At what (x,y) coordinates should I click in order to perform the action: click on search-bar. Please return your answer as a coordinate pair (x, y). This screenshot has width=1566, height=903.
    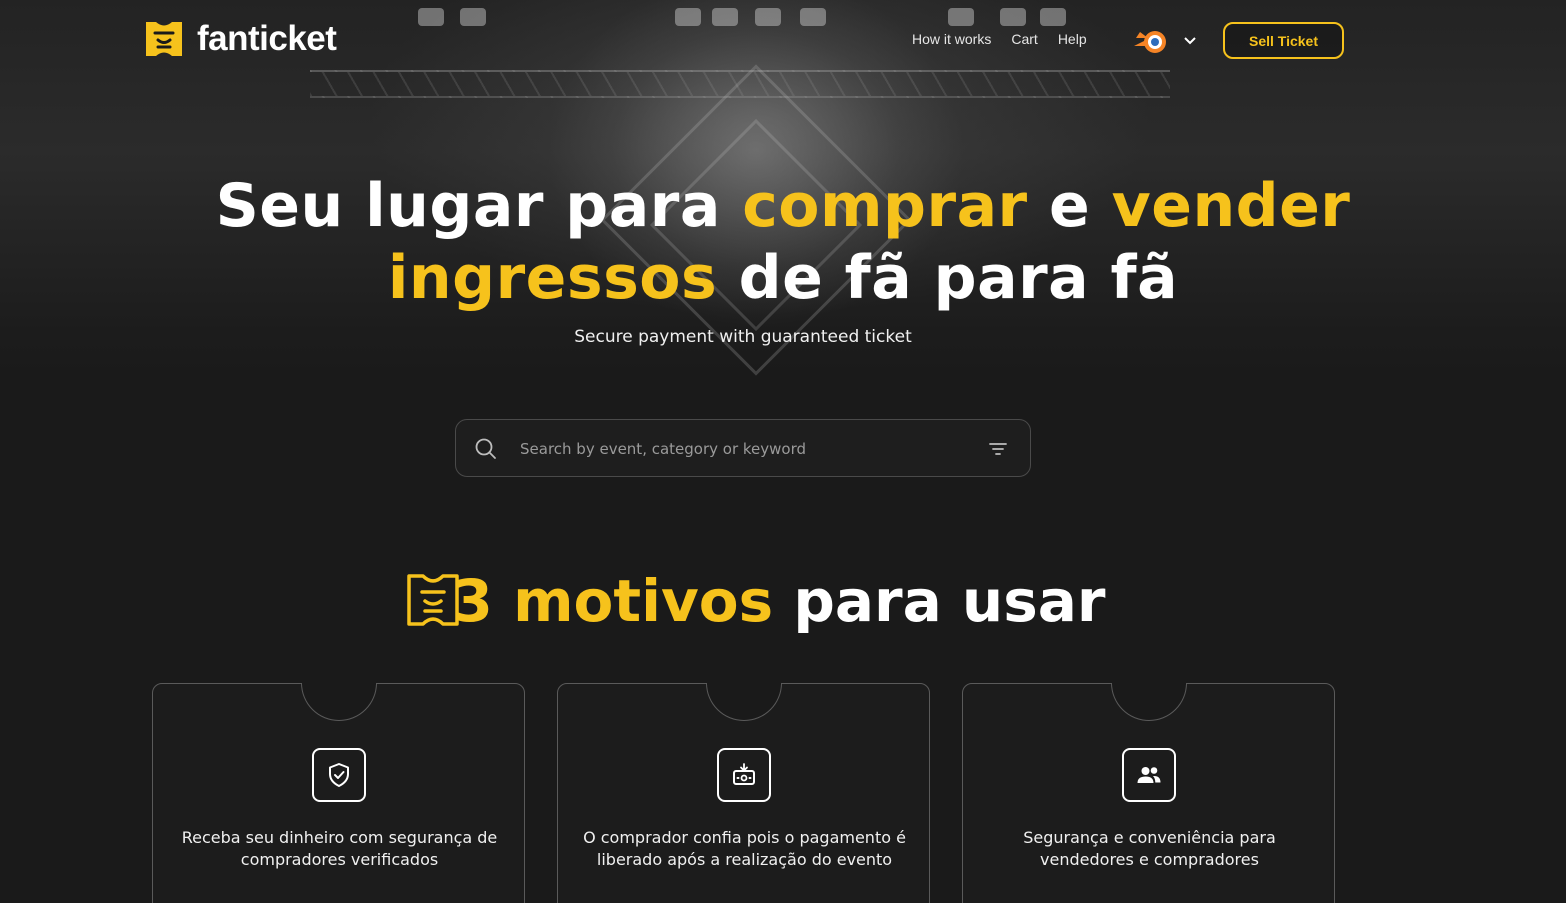
    Looking at the image, I should click on (743, 448).